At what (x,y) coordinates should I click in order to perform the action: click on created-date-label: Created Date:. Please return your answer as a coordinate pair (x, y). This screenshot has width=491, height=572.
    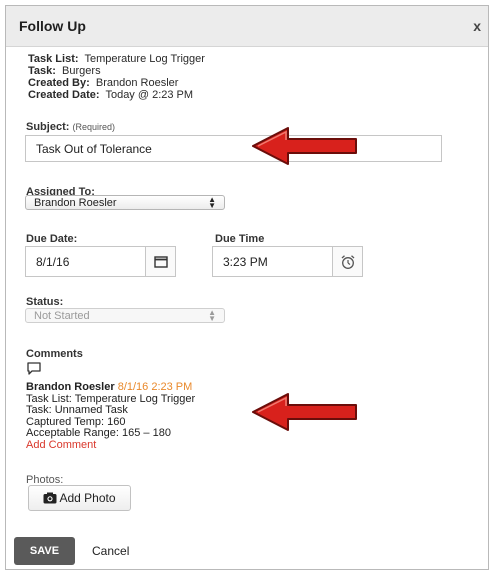
    Looking at the image, I should click on (64, 95).